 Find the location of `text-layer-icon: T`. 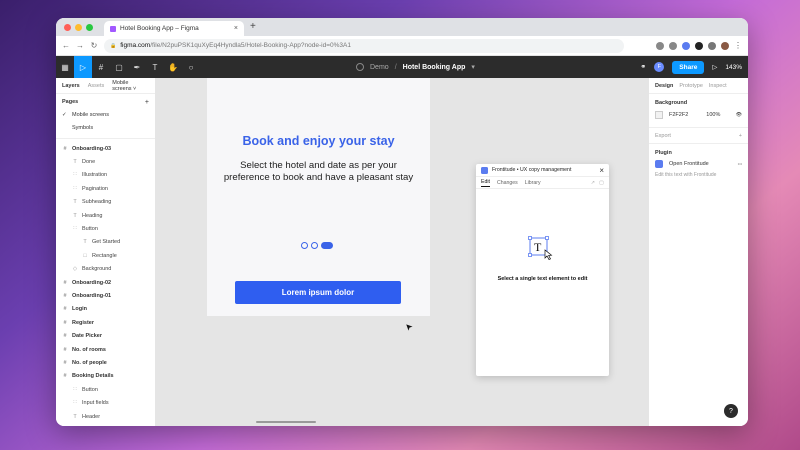

text-layer-icon: T is located at coordinates (85, 242).